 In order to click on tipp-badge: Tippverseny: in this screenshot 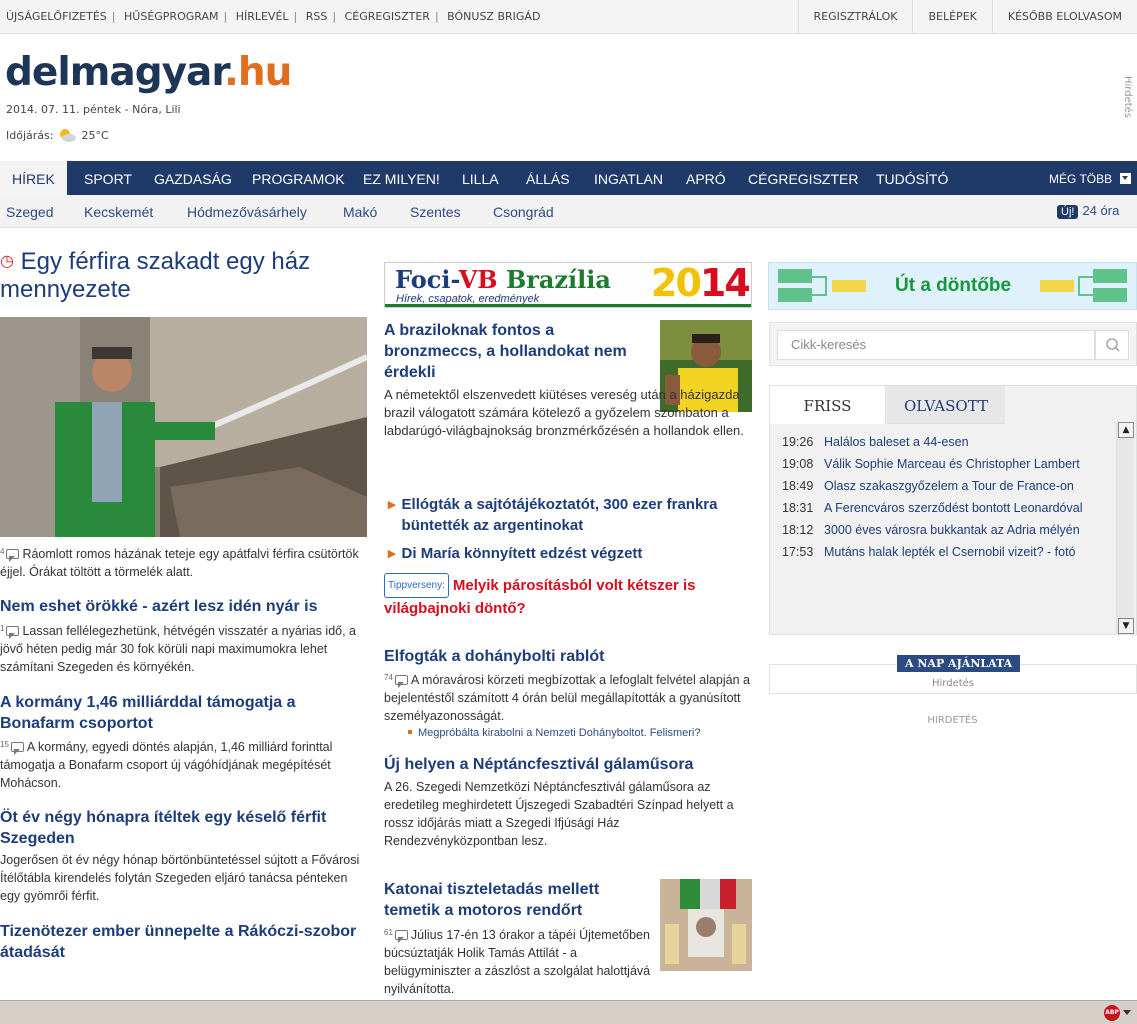, I will do `click(416, 585)`.